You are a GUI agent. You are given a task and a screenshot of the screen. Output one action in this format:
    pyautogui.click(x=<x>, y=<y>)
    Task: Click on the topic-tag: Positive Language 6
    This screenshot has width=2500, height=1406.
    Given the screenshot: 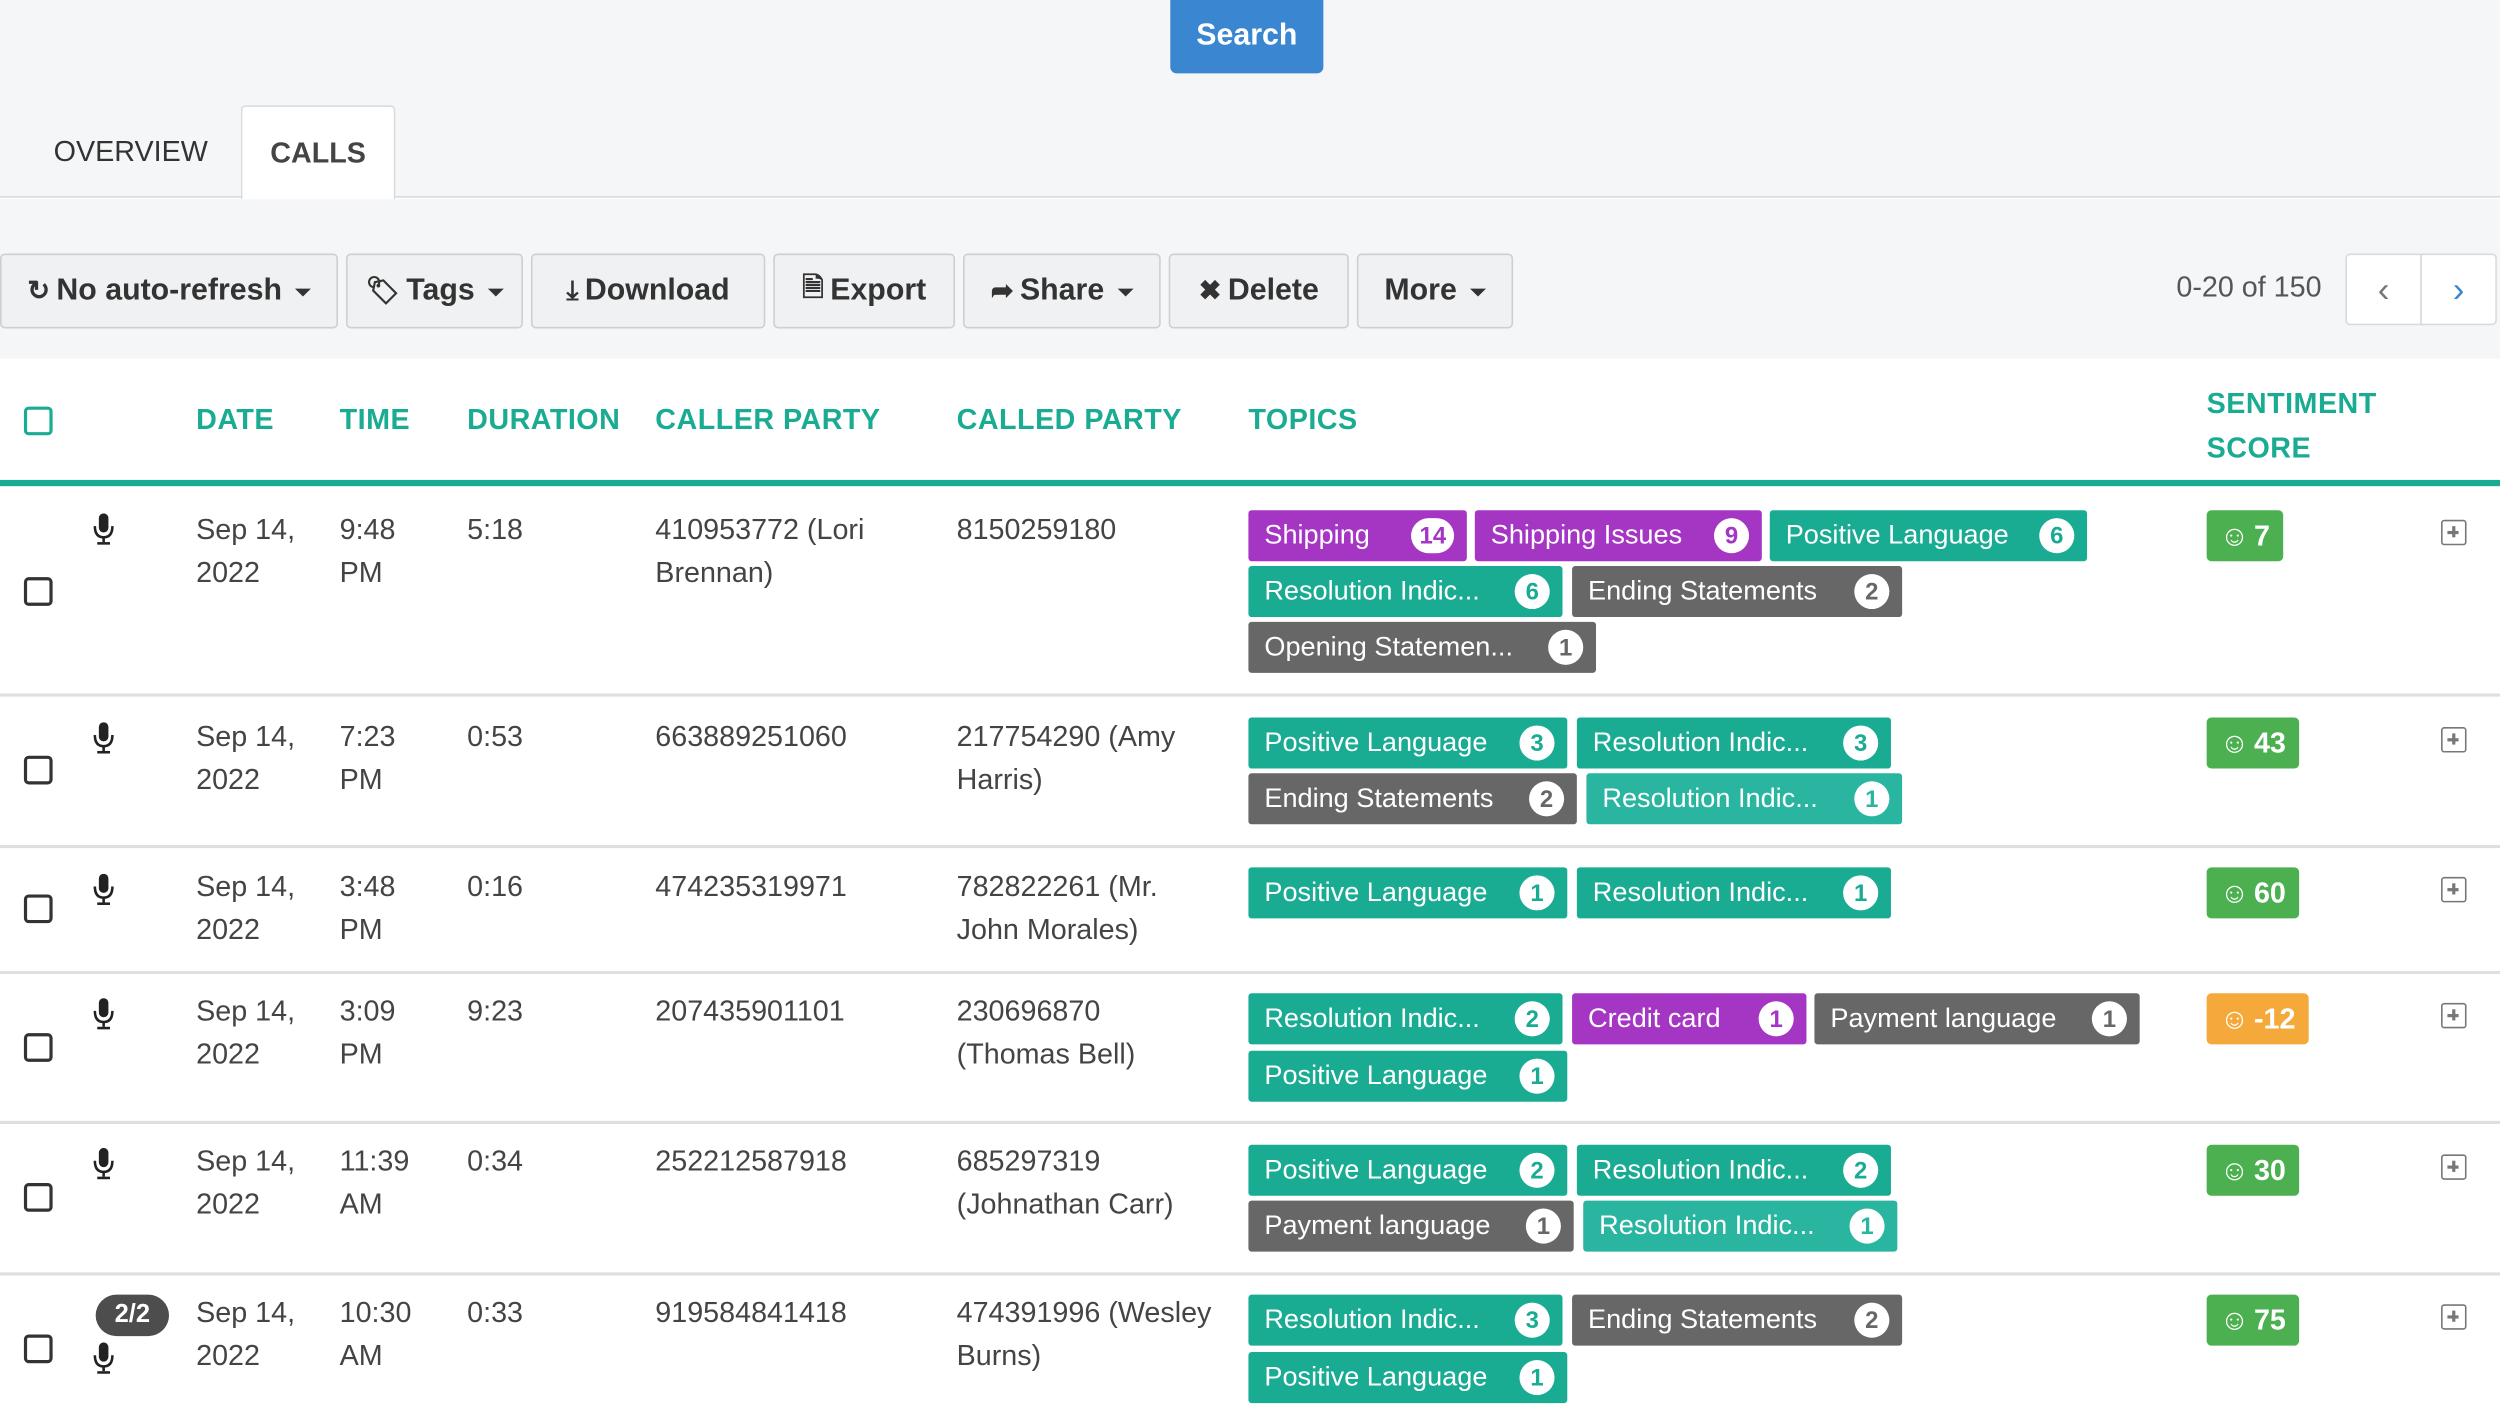 What is the action you would take?
    pyautogui.click(x=1928, y=536)
    